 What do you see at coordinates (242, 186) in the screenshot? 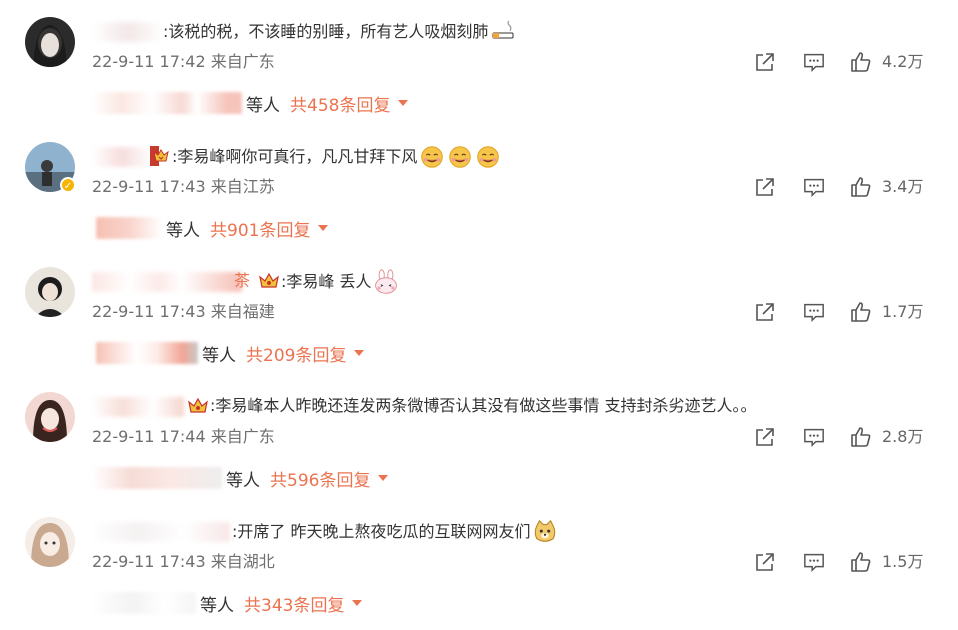
I see `comment-location: 来自江苏` at bounding box center [242, 186].